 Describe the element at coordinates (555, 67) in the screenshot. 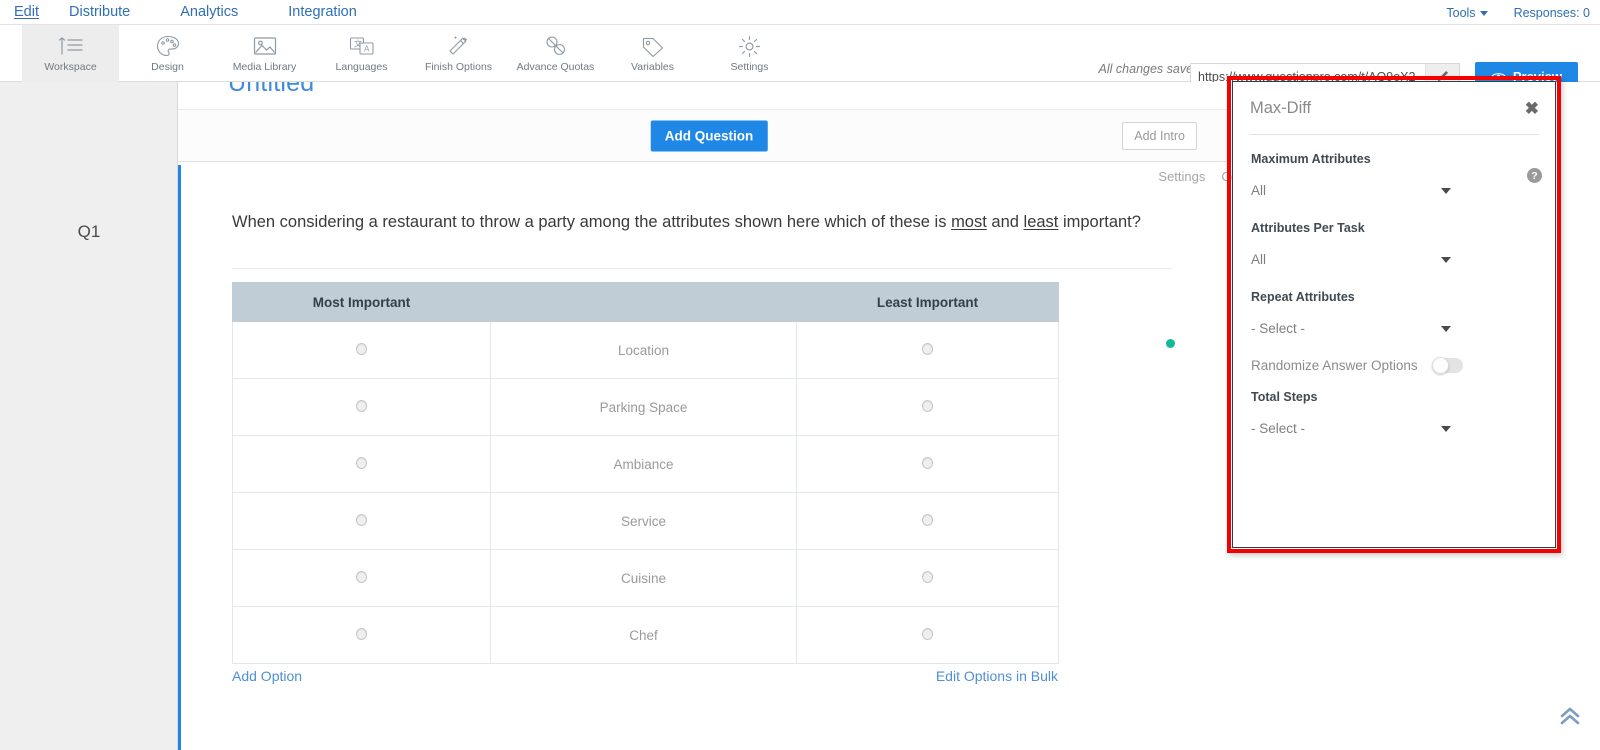

I see `toolbar-label-advance-quotas: Advance Quotas` at that location.